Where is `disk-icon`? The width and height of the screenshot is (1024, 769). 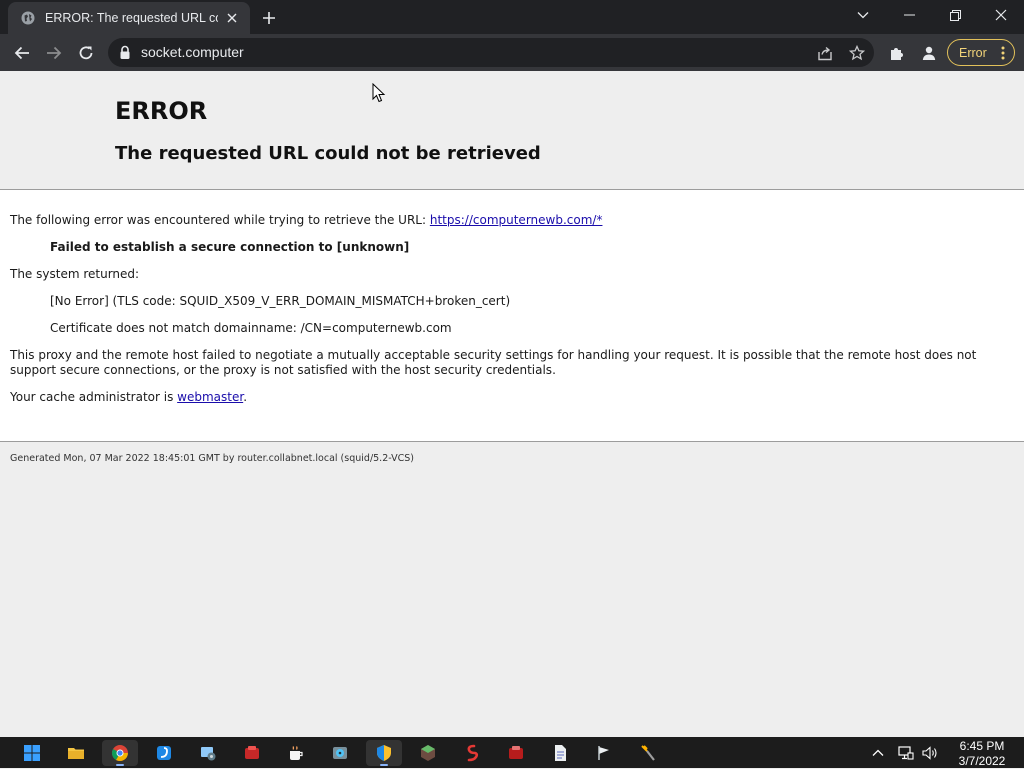
disk-icon is located at coordinates (340, 753).